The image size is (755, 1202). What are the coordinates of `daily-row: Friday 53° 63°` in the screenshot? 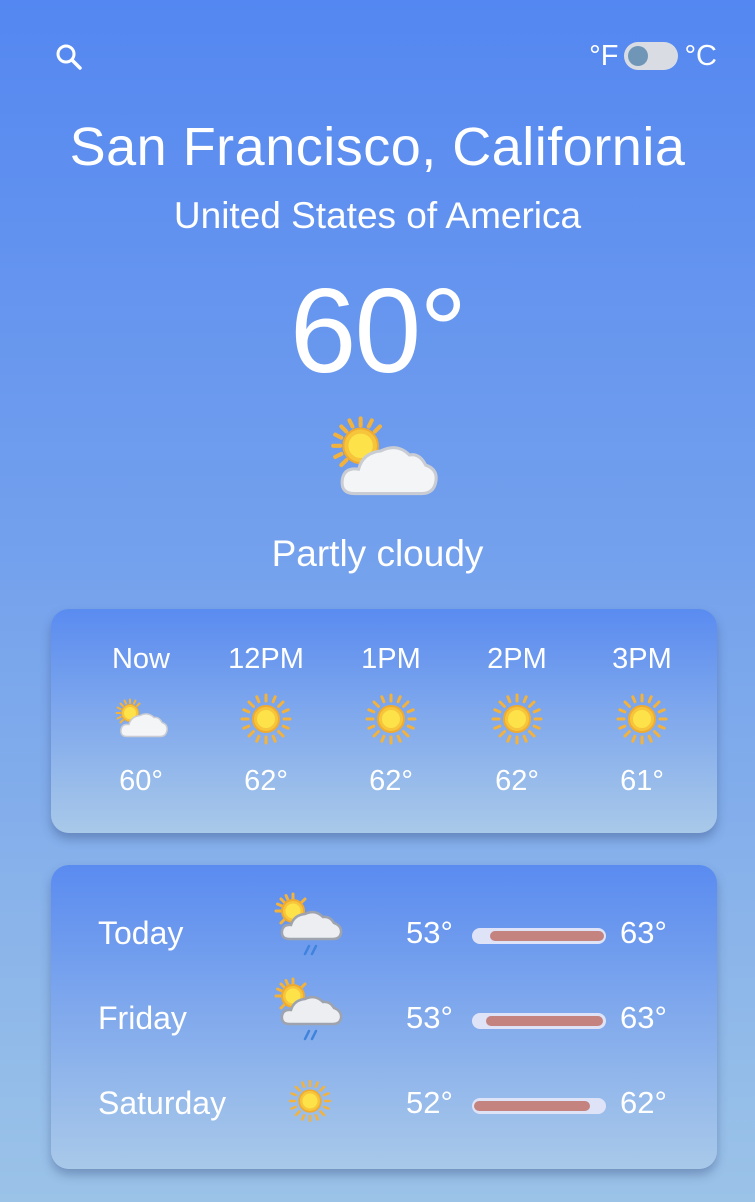 It's located at (384, 1018).